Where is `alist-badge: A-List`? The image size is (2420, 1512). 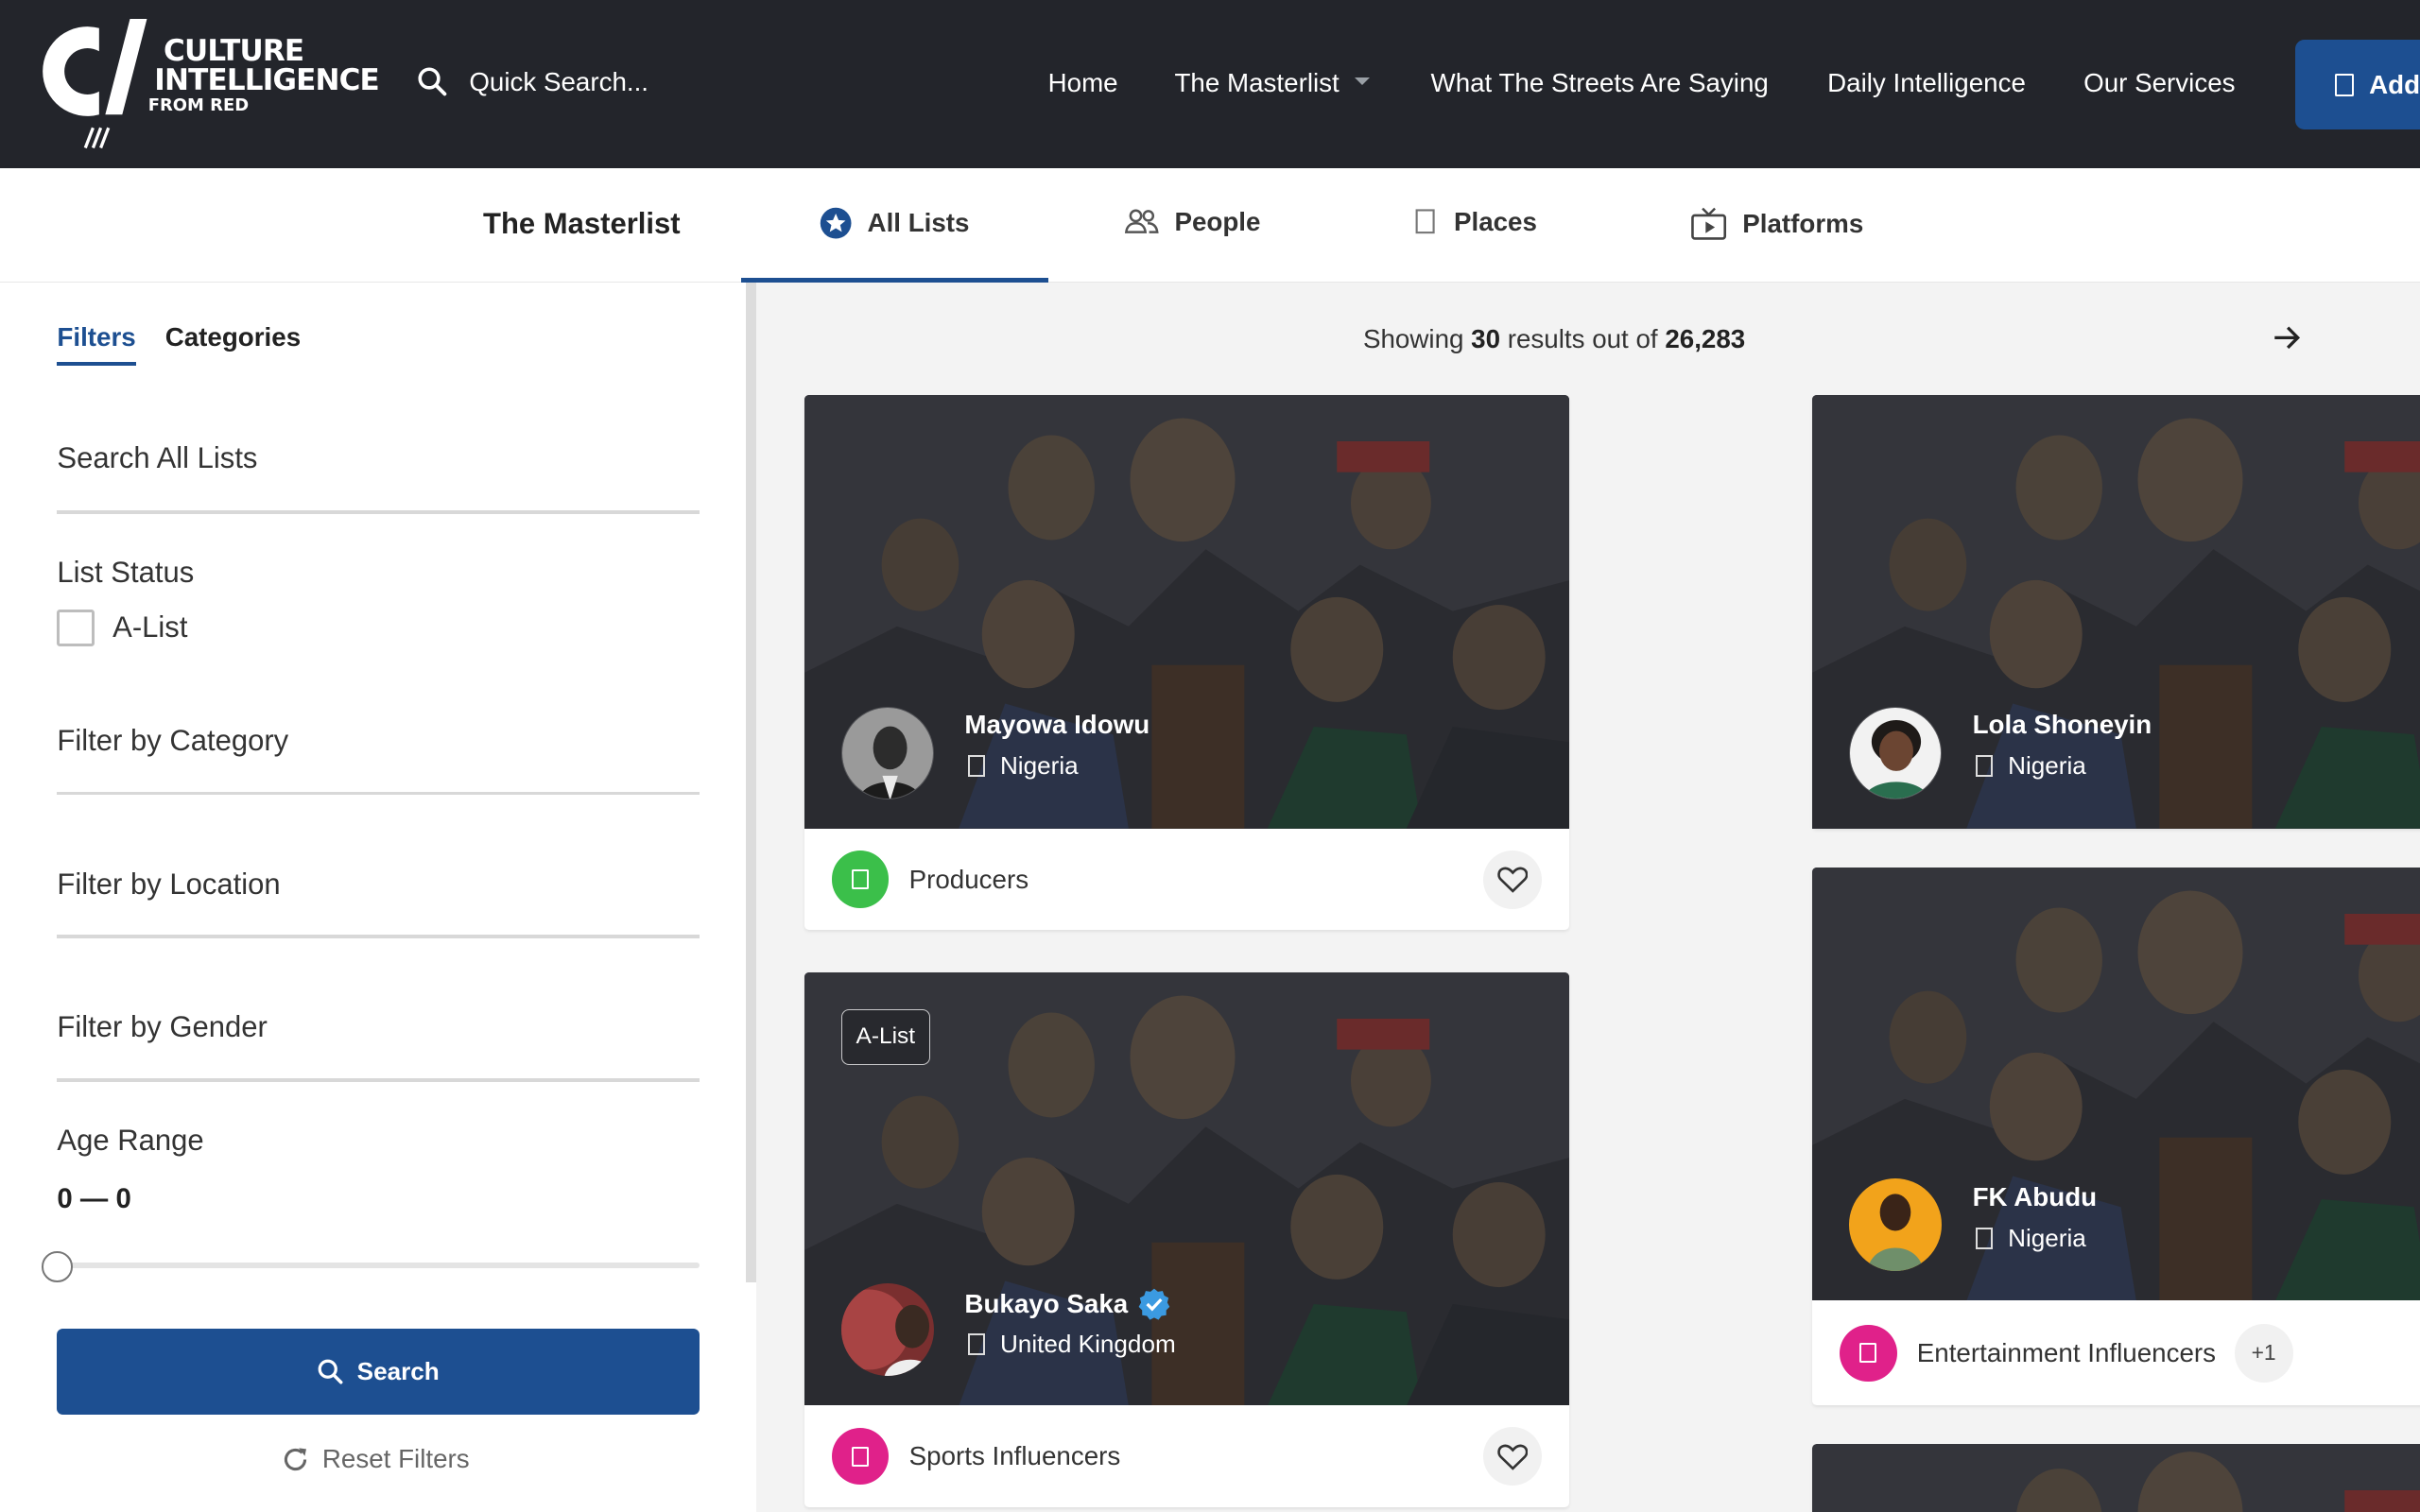
alist-badge: A-List is located at coordinates (885, 1037).